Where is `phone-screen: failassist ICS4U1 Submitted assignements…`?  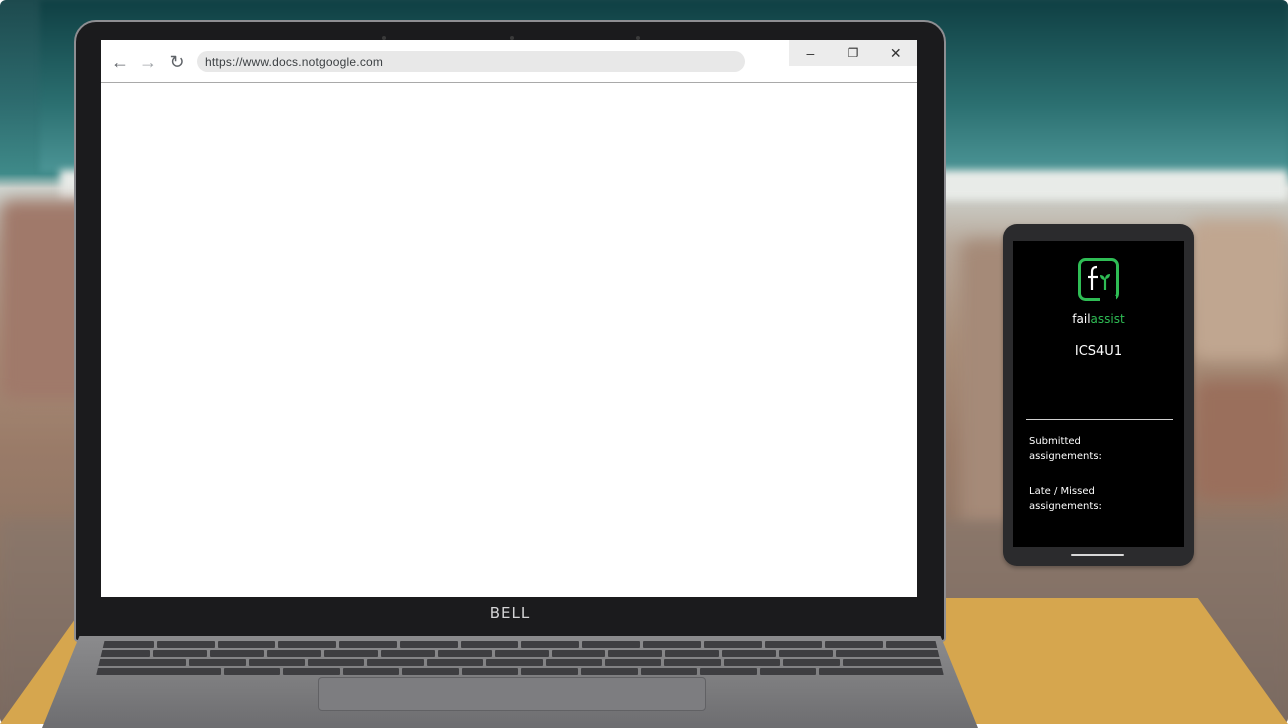 phone-screen: failassist ICS4U1 Submitted assignements… is located at coordinates (1098, 394).